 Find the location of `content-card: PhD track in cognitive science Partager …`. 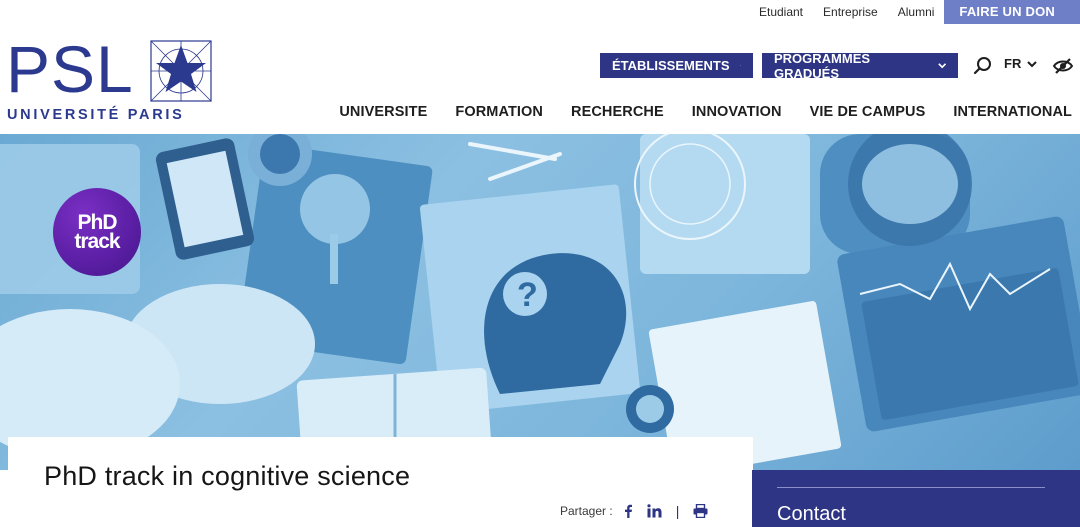

content-card: PhD track in cognitive science Partager … is located at coordinates (380, 482).